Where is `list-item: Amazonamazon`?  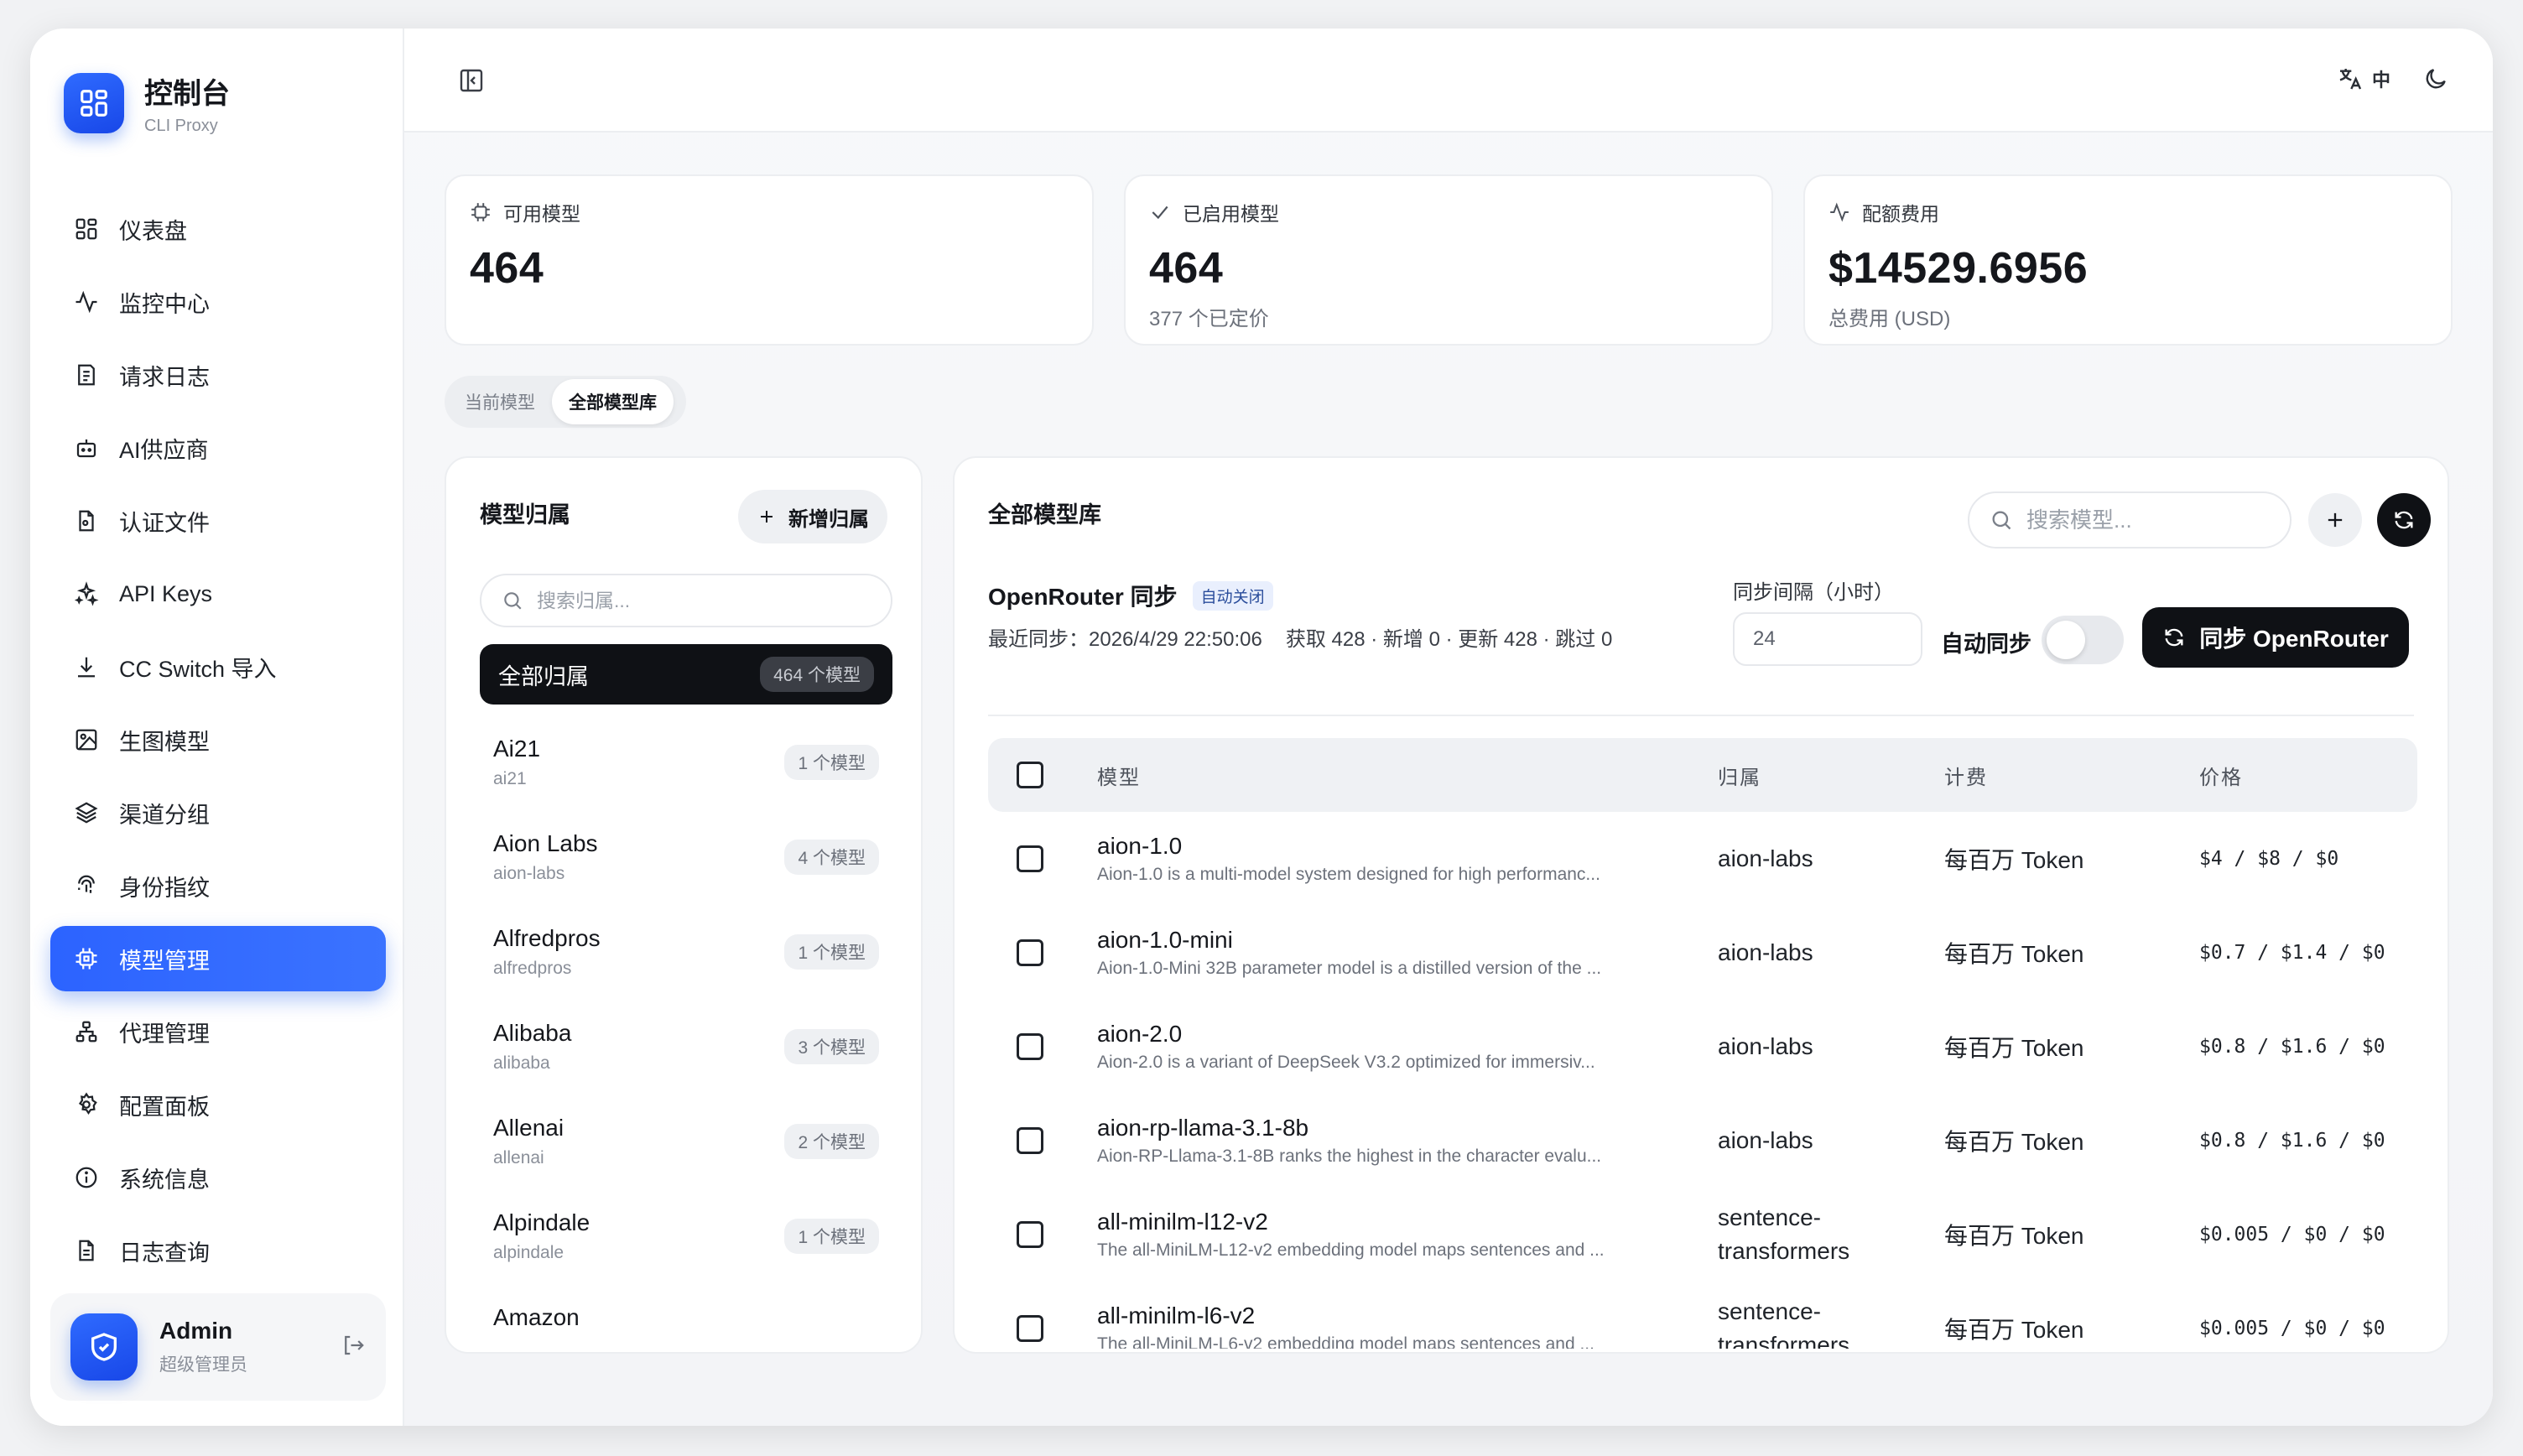
list-item: Amazonamazon is located at coordinates (686, 1305).